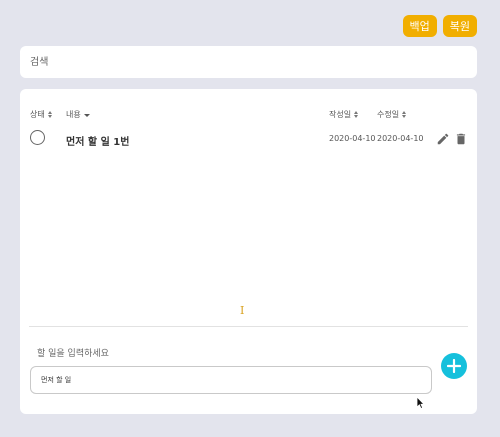  I want to click on add-todo-button, so click(454, 366).